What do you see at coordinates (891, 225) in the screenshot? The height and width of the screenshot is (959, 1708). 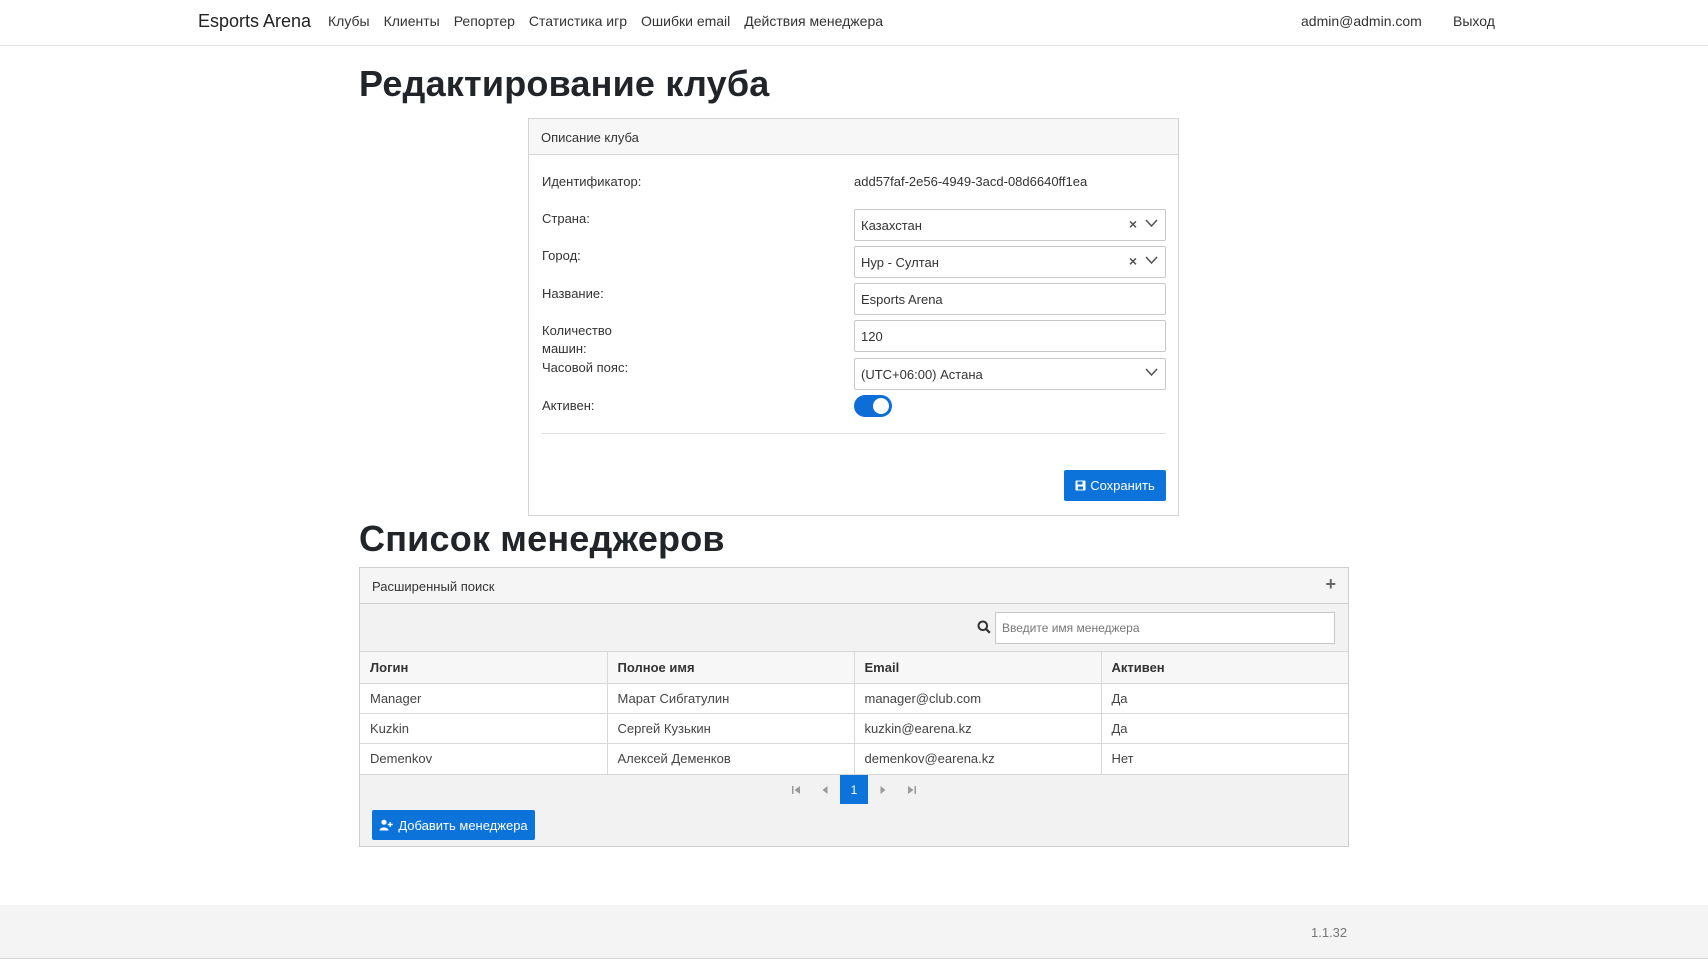 I see `country-select-value: Казахстан` at bounding box center [891, 225].